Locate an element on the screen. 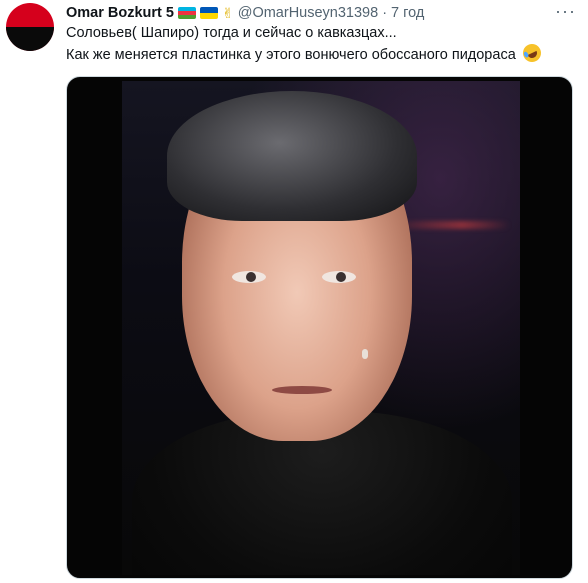 The image size is (588, 583). right-eye is located at coordinates (339, 277).